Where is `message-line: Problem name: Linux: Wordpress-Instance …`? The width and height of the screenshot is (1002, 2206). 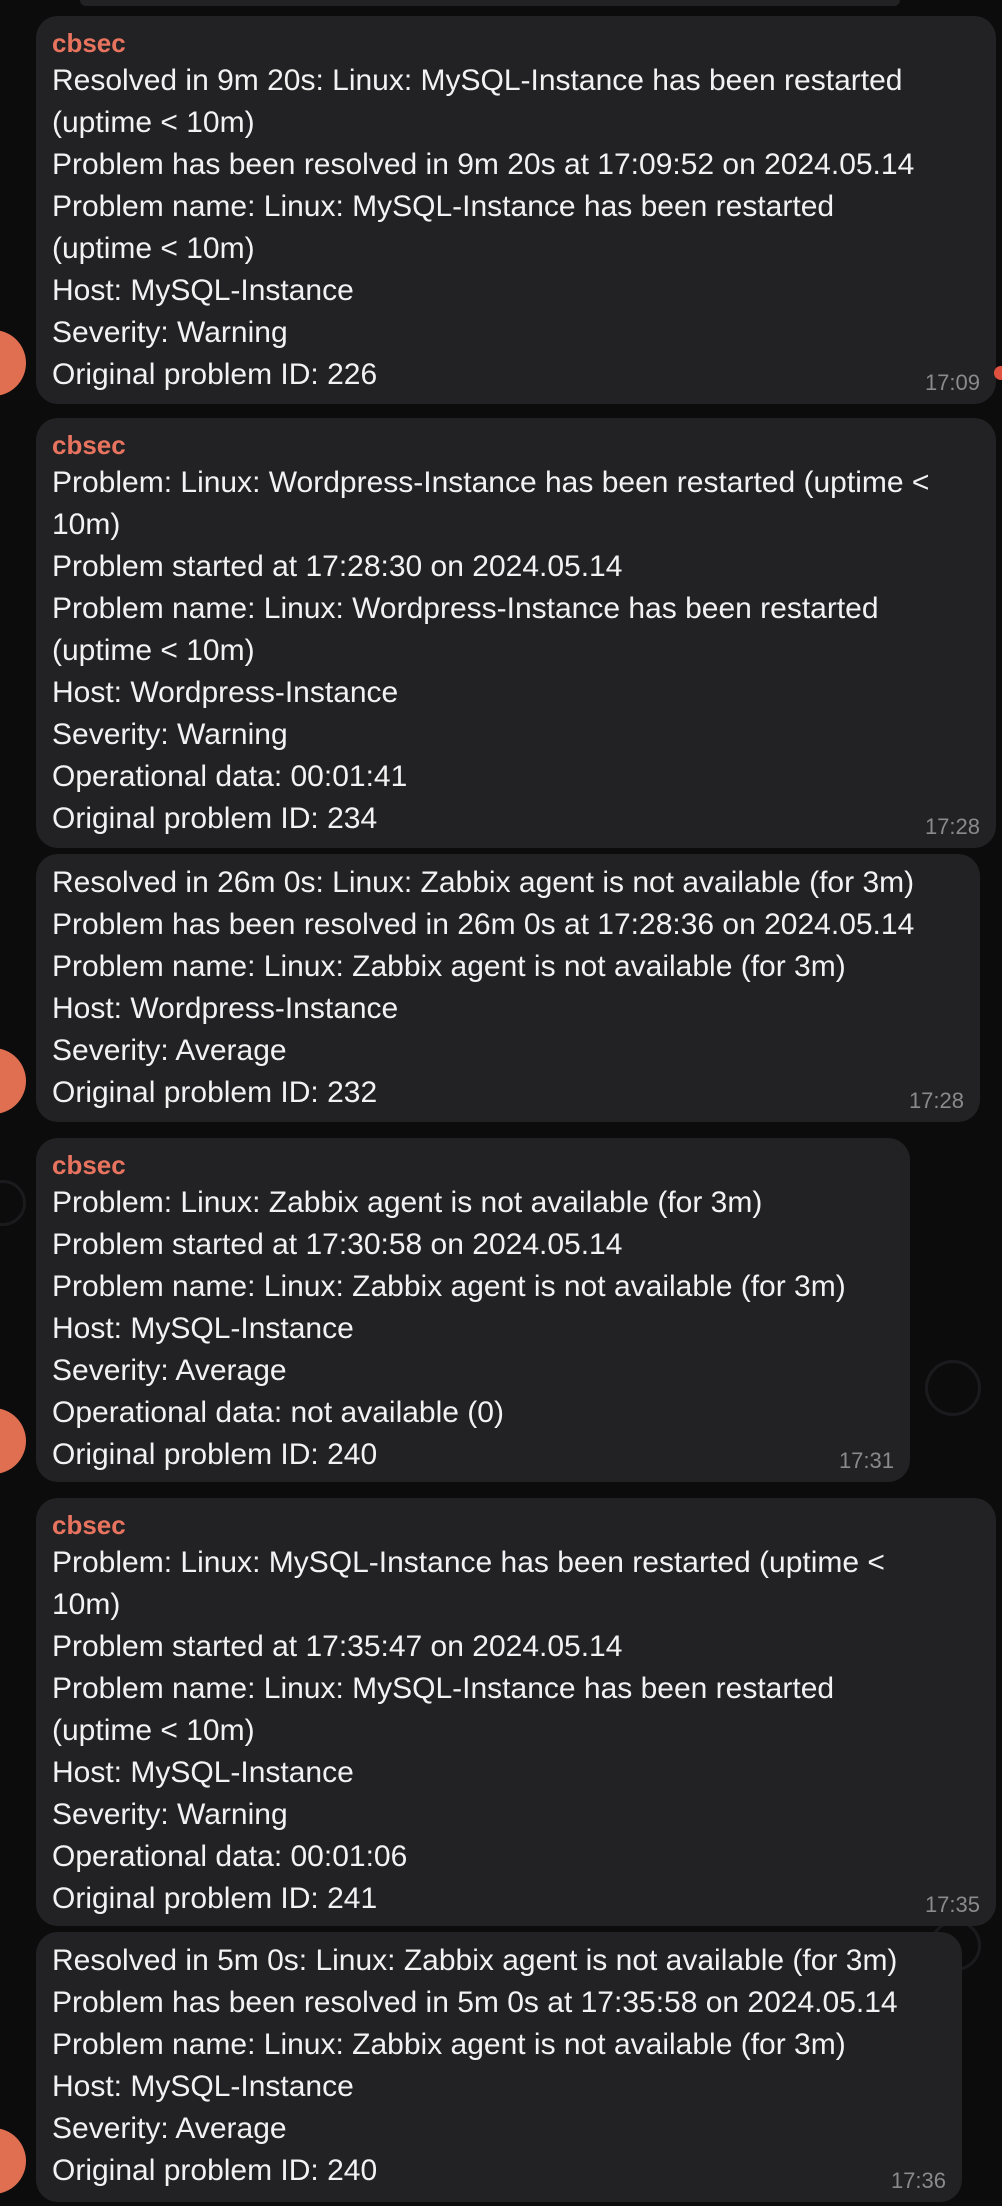
message-line: Problem name: Linux: Wordpress-Instance … is located at coordinates (465, 608).